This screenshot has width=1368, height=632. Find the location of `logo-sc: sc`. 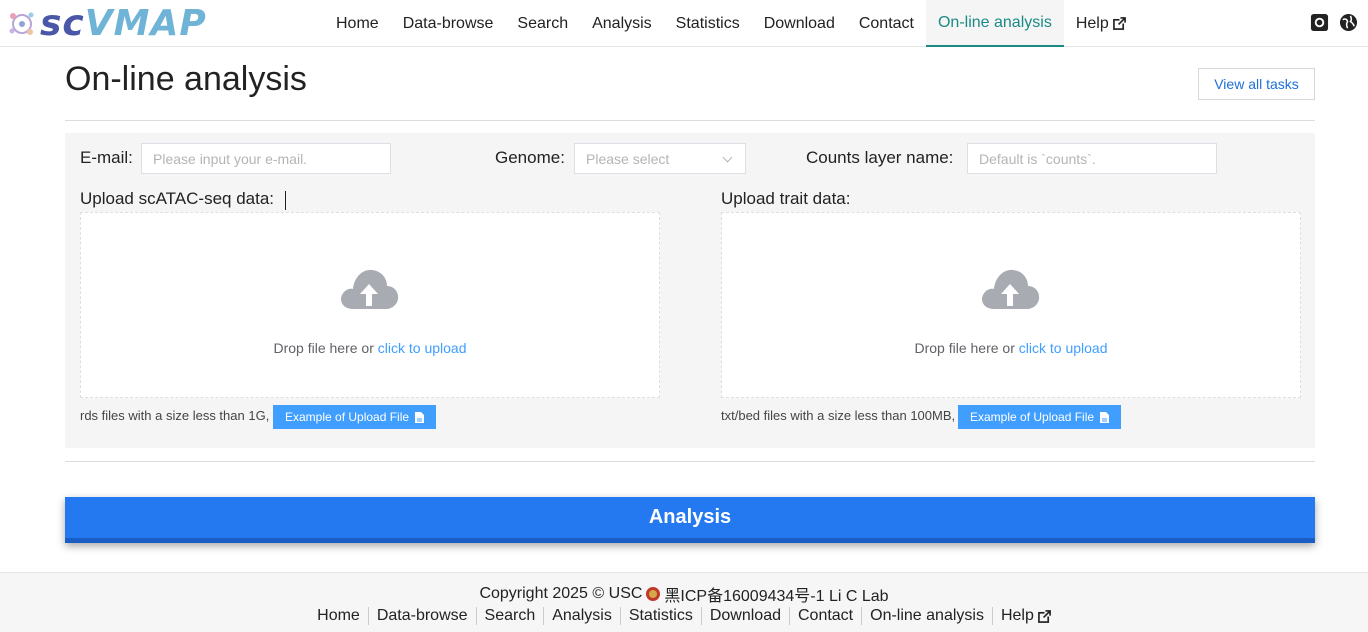

logo-sc: sc is located at coordinates (62, 23).